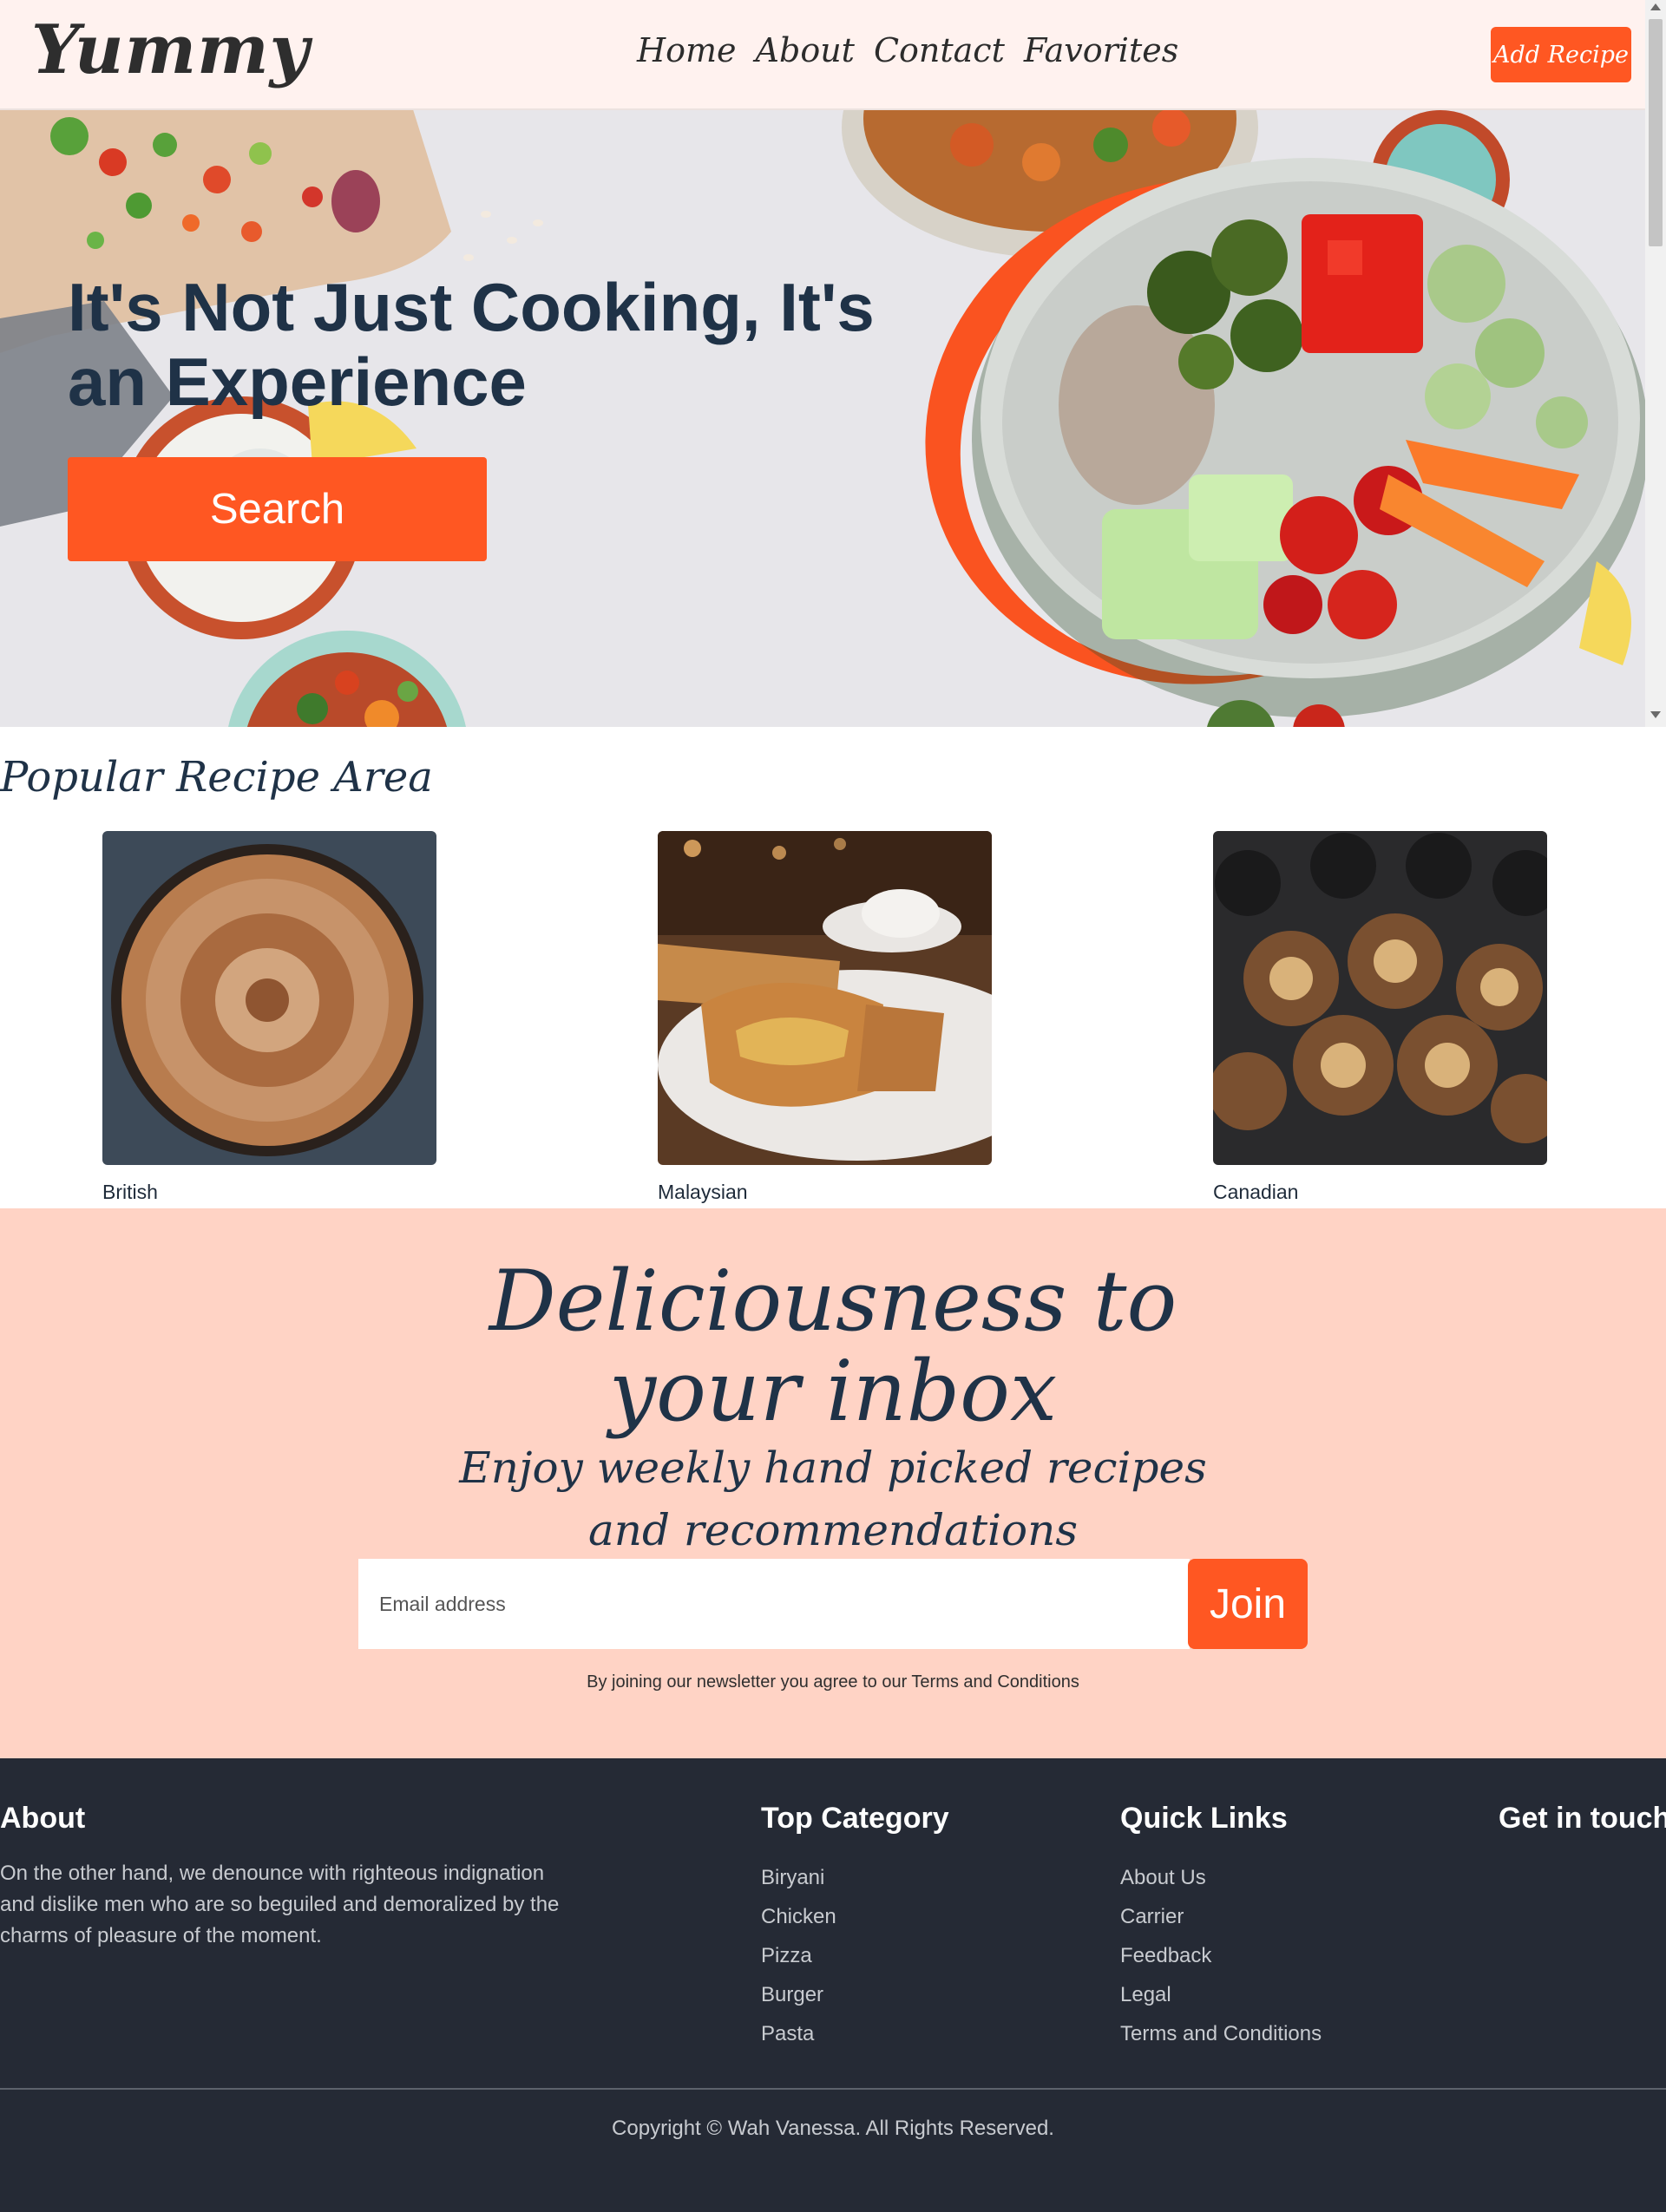 The height and width of the screenshot is (2212, 1666). What do you see at coordinates (833, 1391) in the screenshot?
I see `newsletter-title-line2: your inbox` at bounding box center [833, 1391].